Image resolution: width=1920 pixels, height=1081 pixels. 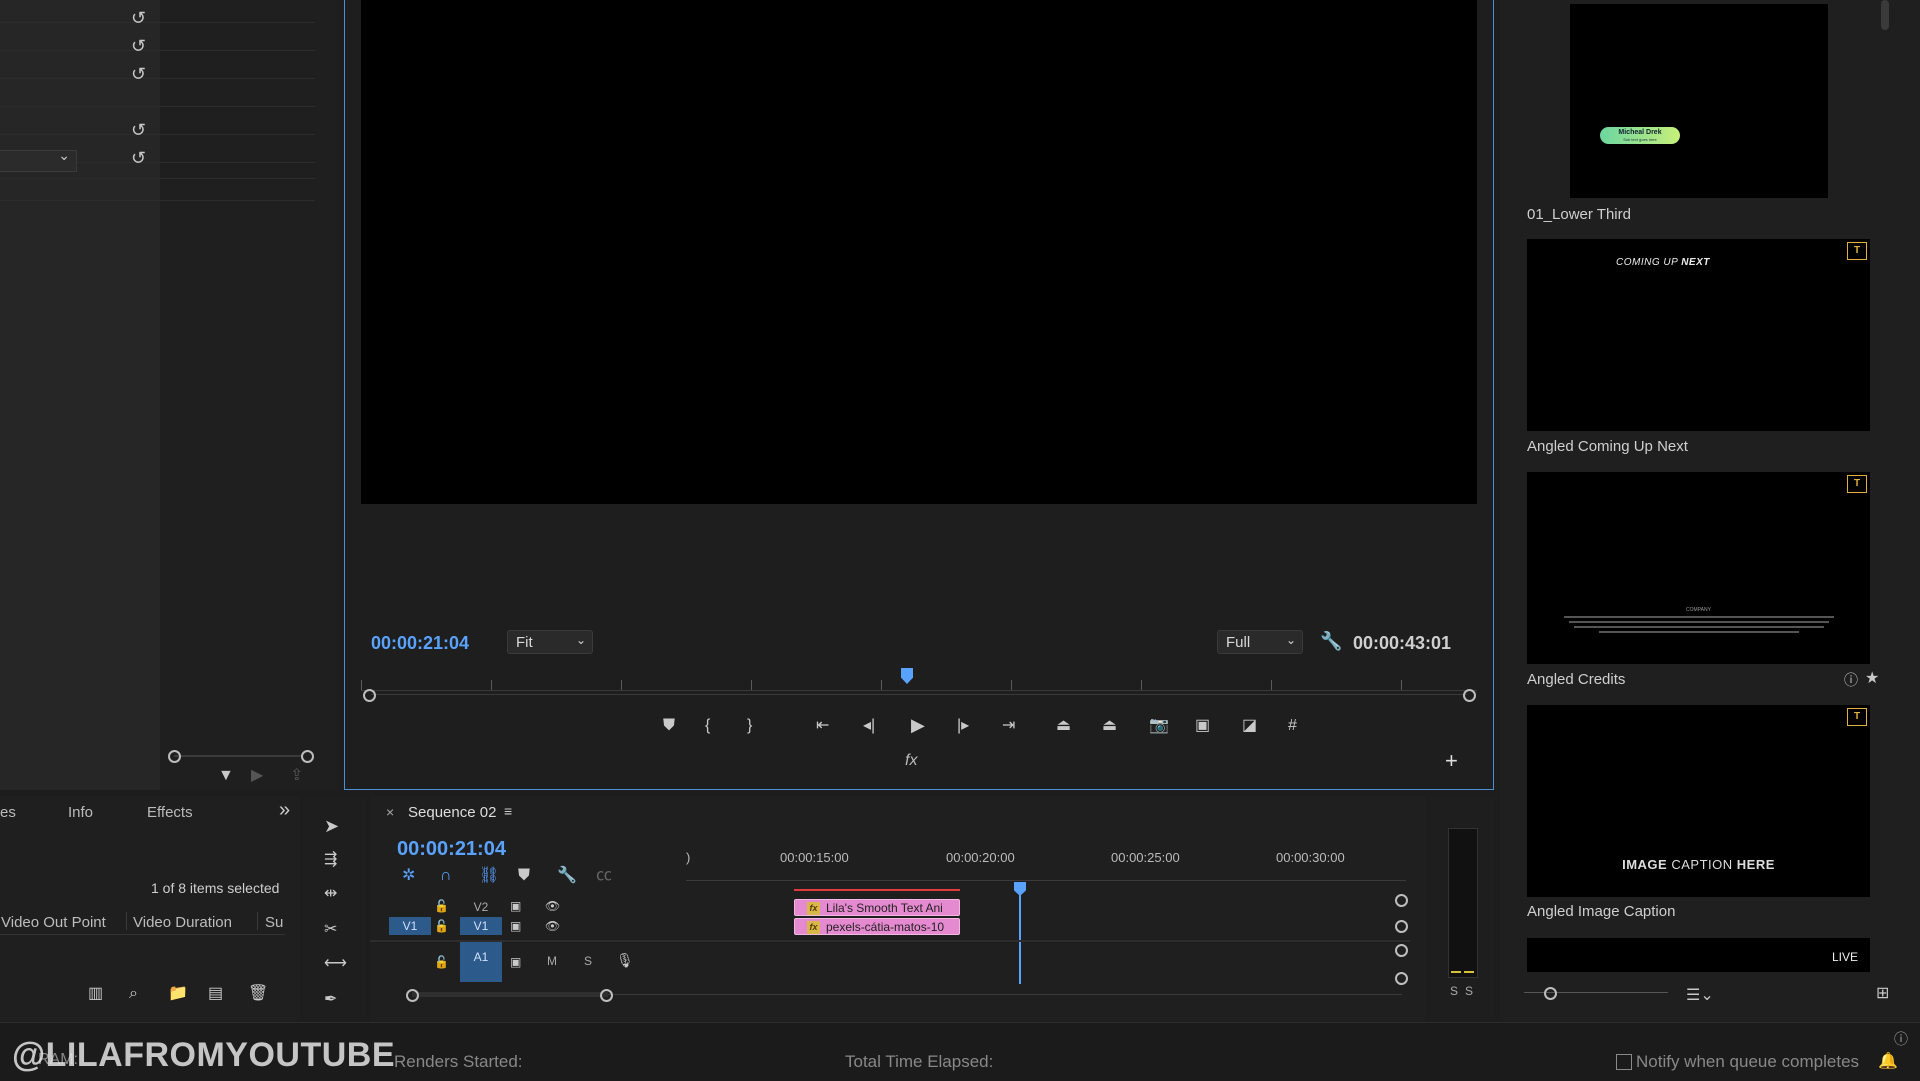 What do you see at coordinates (481, 962) in the screenshot?
I see `track-target-a1: A1` at bounding box center [481, 962].